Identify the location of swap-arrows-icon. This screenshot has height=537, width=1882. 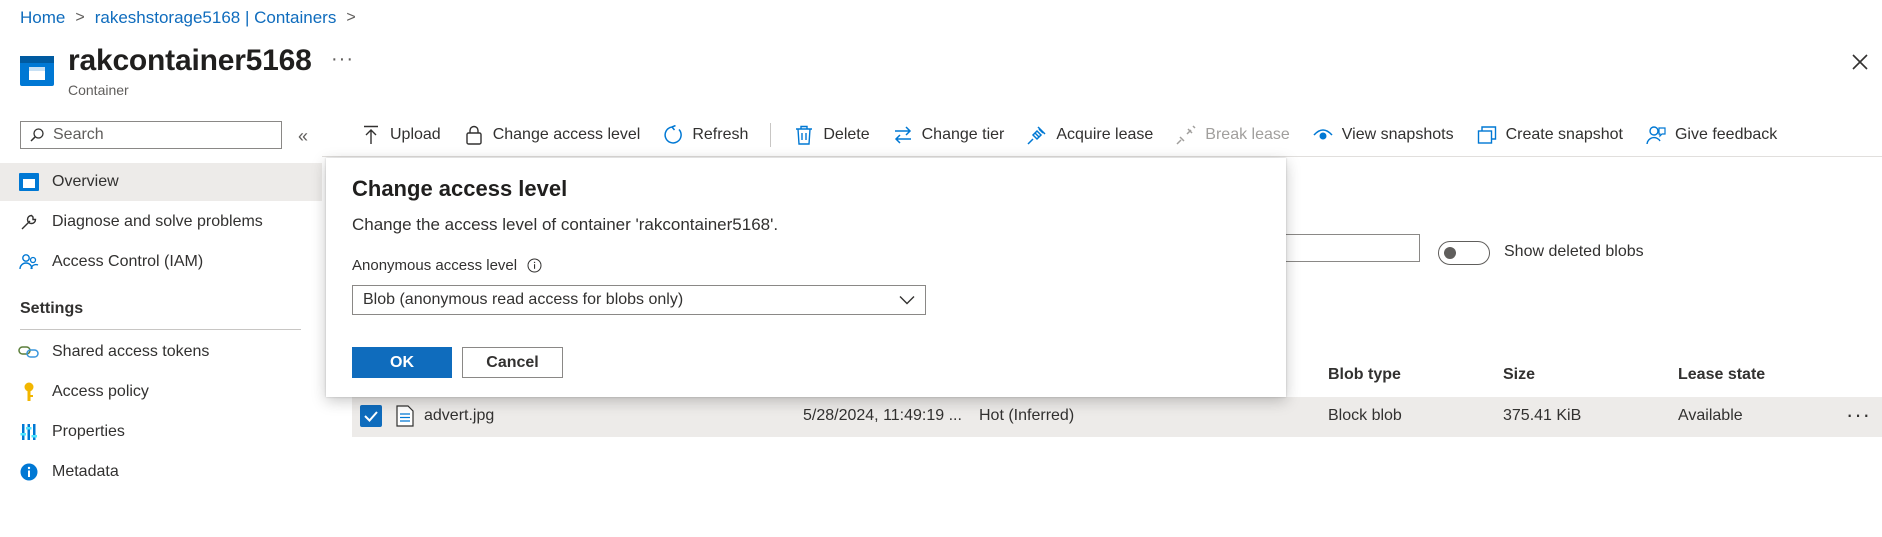
(903, 135).